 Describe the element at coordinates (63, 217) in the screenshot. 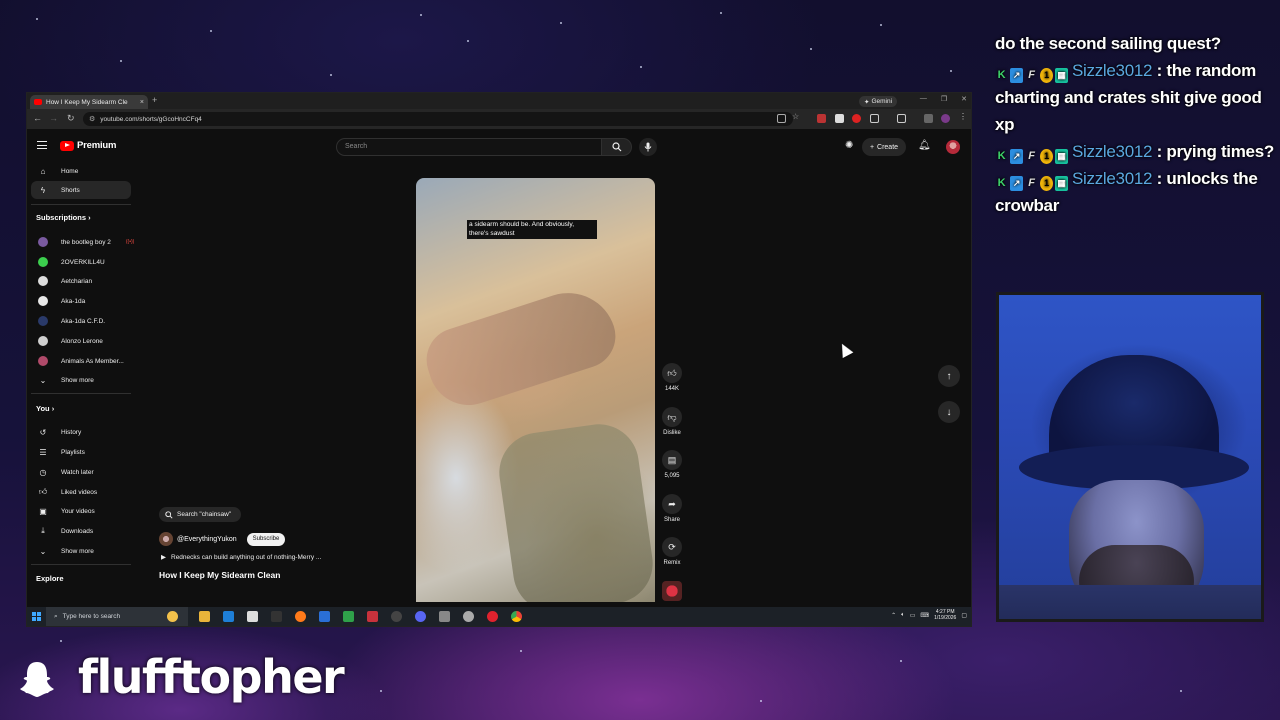

I see `subscriptions-header: Subscriptions ›` at that location.